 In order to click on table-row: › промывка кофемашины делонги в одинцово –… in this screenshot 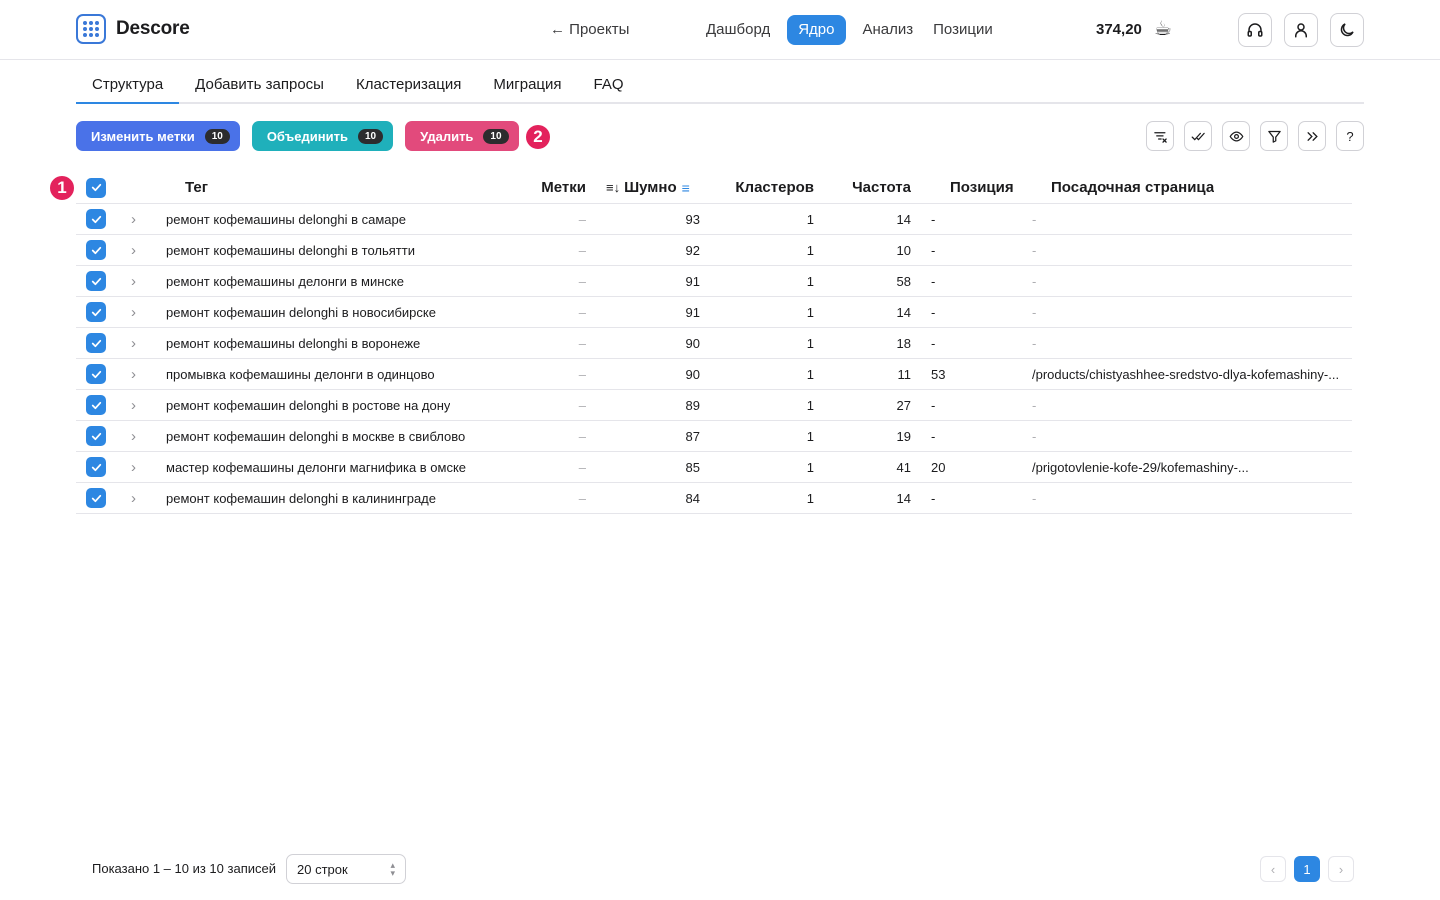, I will do `click(714, 374)`.